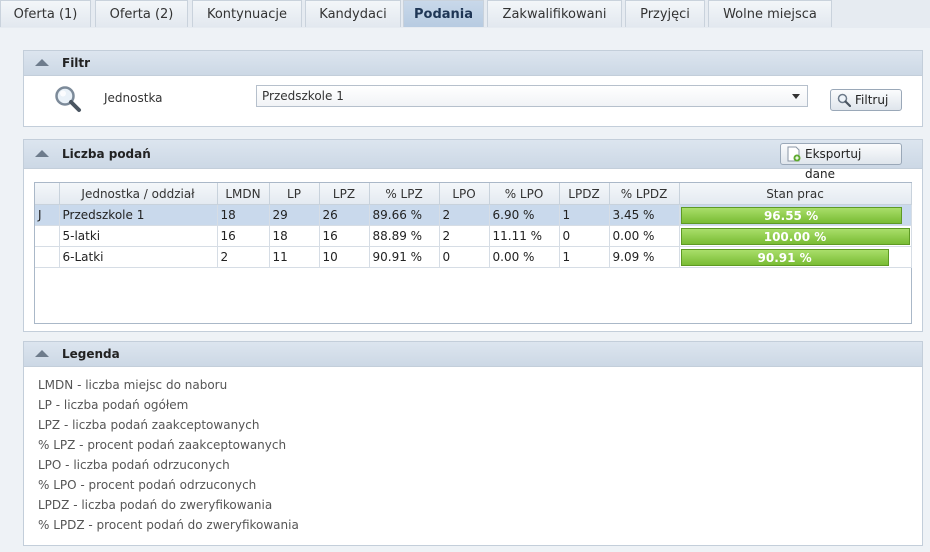 The width and height of the screenshot is (930, 552). Describe the element at coordinates (833, 164) in the screenshot. I see `export-button-label: Eksportuj dane` at that location.